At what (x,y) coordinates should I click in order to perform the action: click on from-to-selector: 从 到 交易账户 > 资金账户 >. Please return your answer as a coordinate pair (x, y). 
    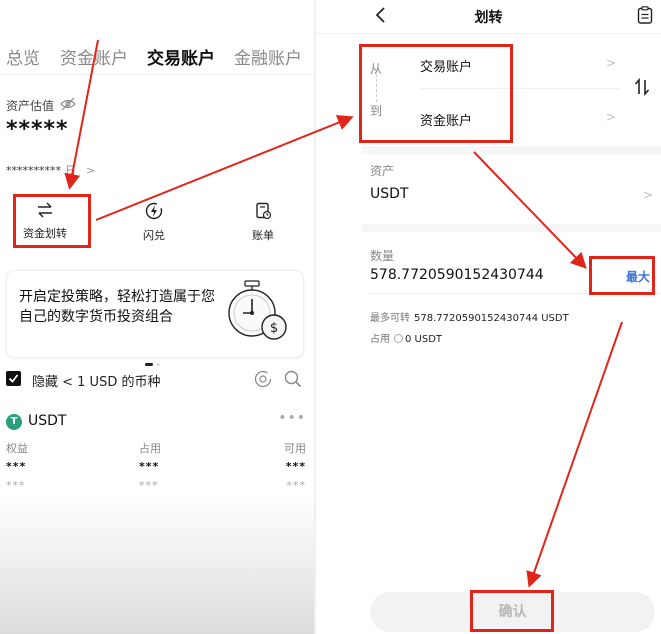
    Looking at the image, I should click on (497, 92).